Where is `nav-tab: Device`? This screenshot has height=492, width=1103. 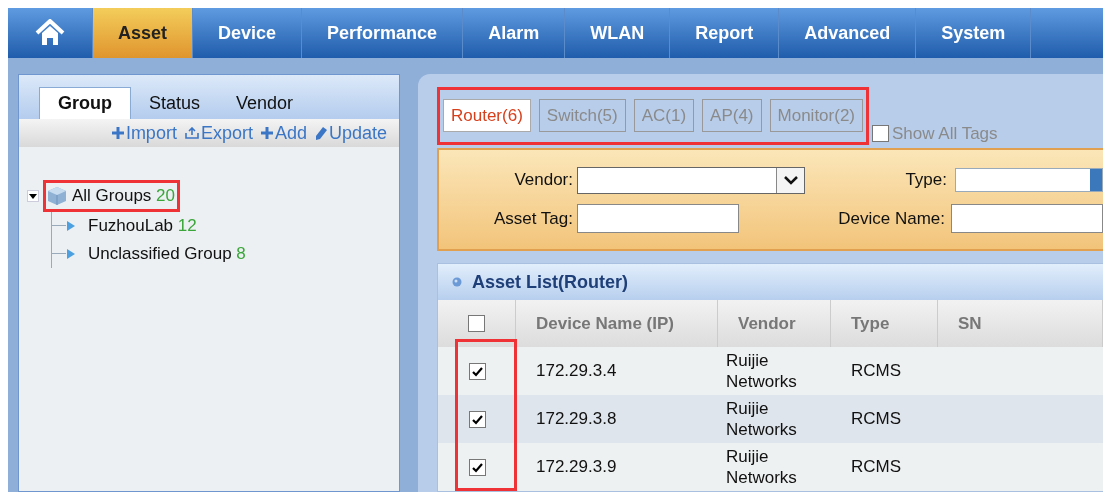 nav-tab: Device is located at coordinates (248, 33).